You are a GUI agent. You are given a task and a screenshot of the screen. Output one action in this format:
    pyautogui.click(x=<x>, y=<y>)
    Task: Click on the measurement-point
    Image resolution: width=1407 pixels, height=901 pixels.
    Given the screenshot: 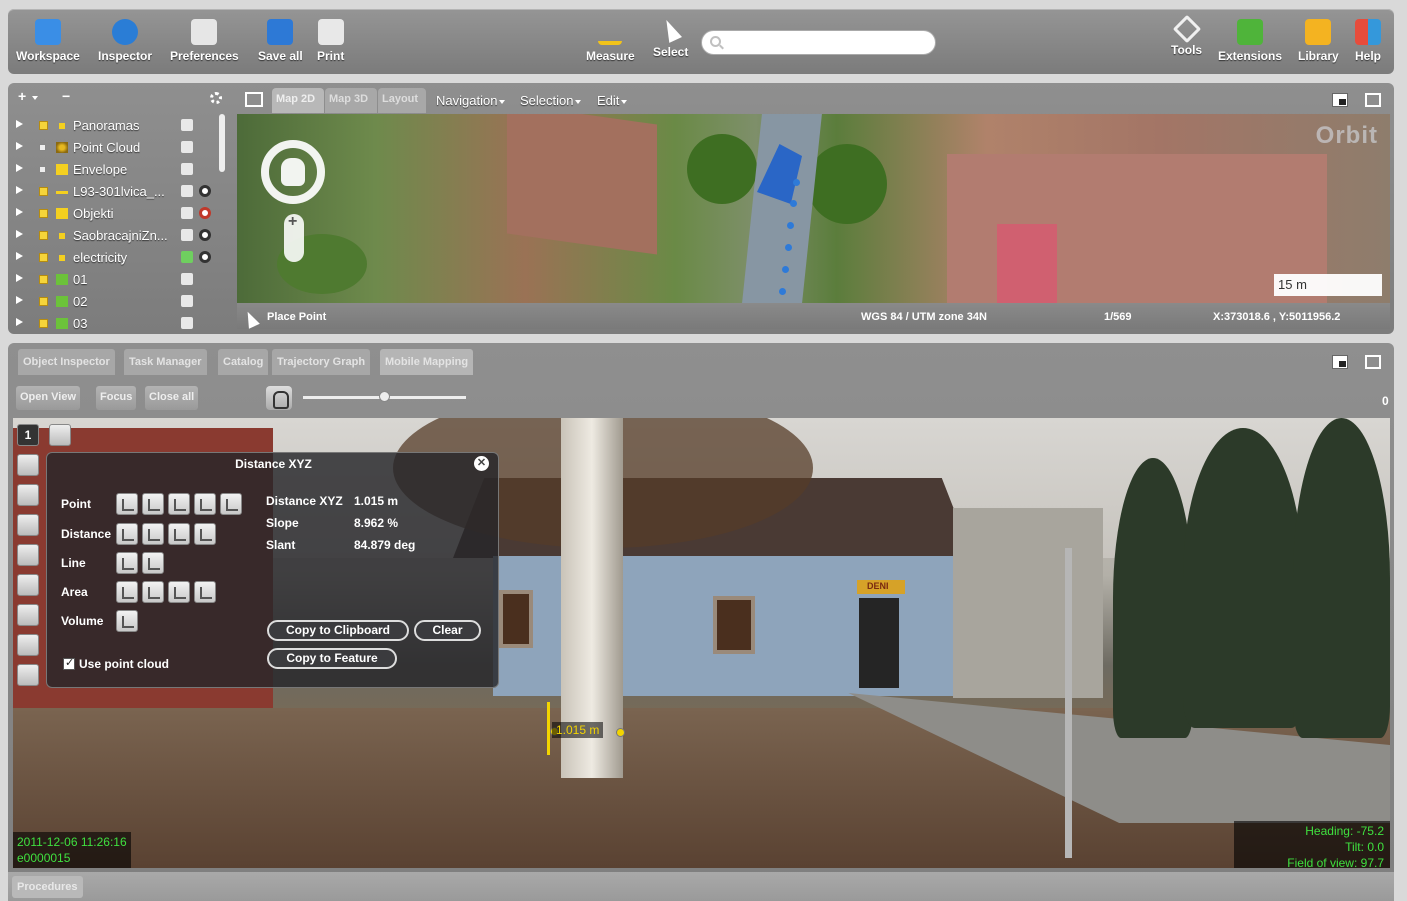 What is the action you would take?
    pyautogui.click(x=620, y=732)
    